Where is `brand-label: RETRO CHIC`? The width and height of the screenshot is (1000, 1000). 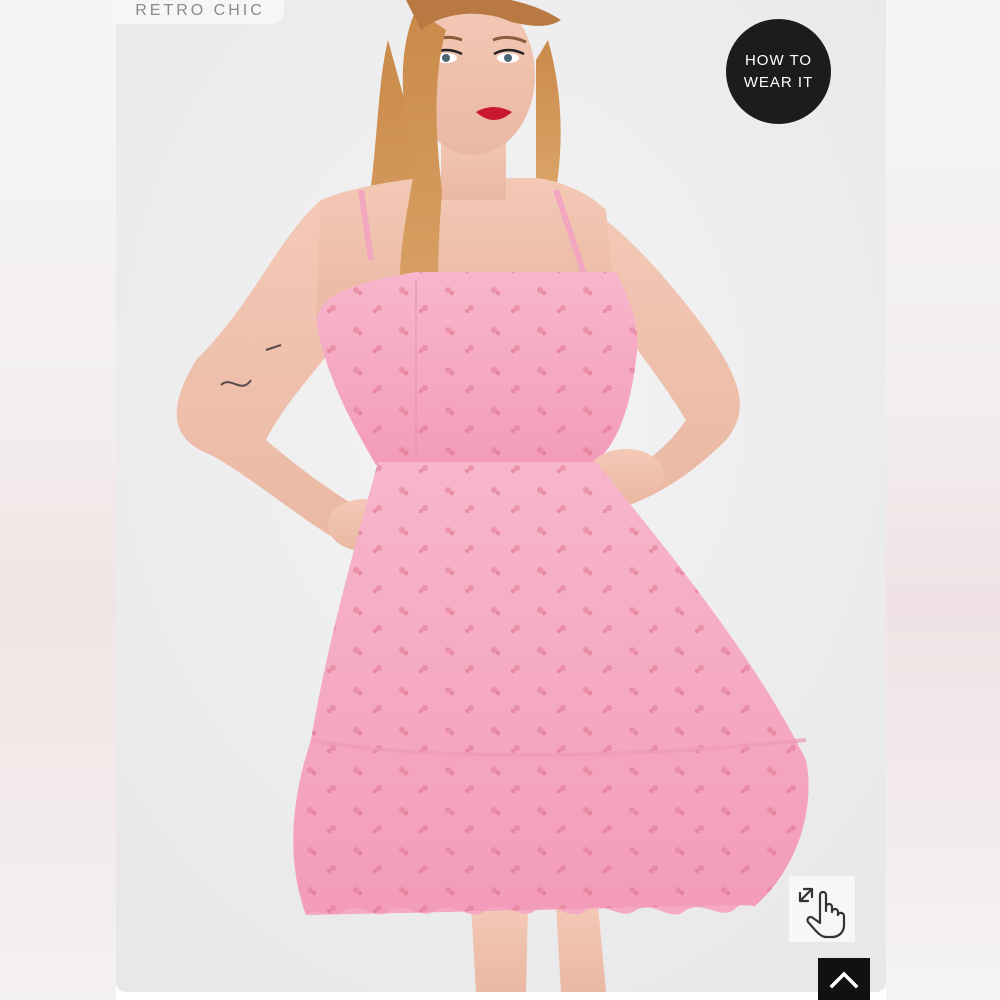 brand-label: RETRO CHIC is located at coordinates (200, 12).